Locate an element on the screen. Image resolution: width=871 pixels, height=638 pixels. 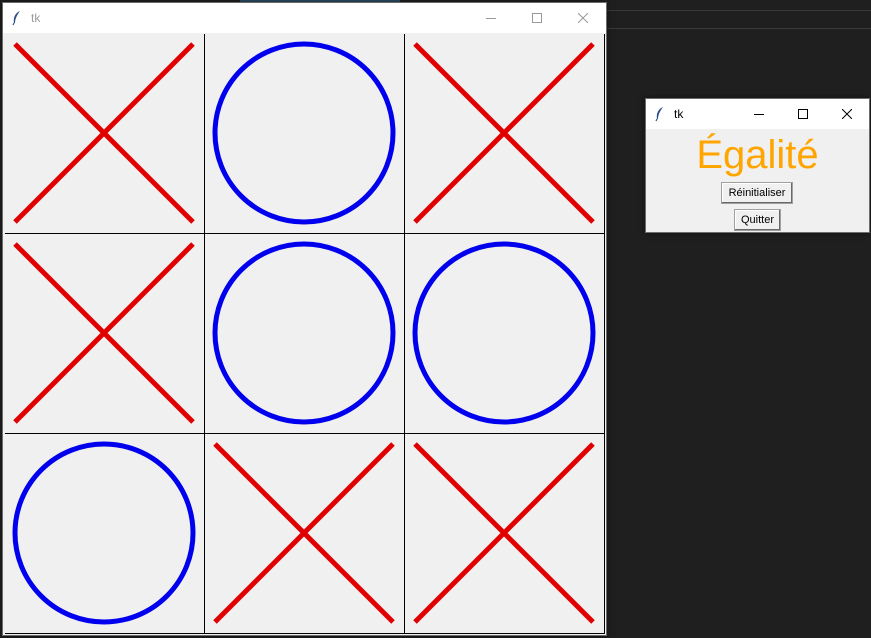
reset-button: Réinitialiser is located at coordinates (757, 193).